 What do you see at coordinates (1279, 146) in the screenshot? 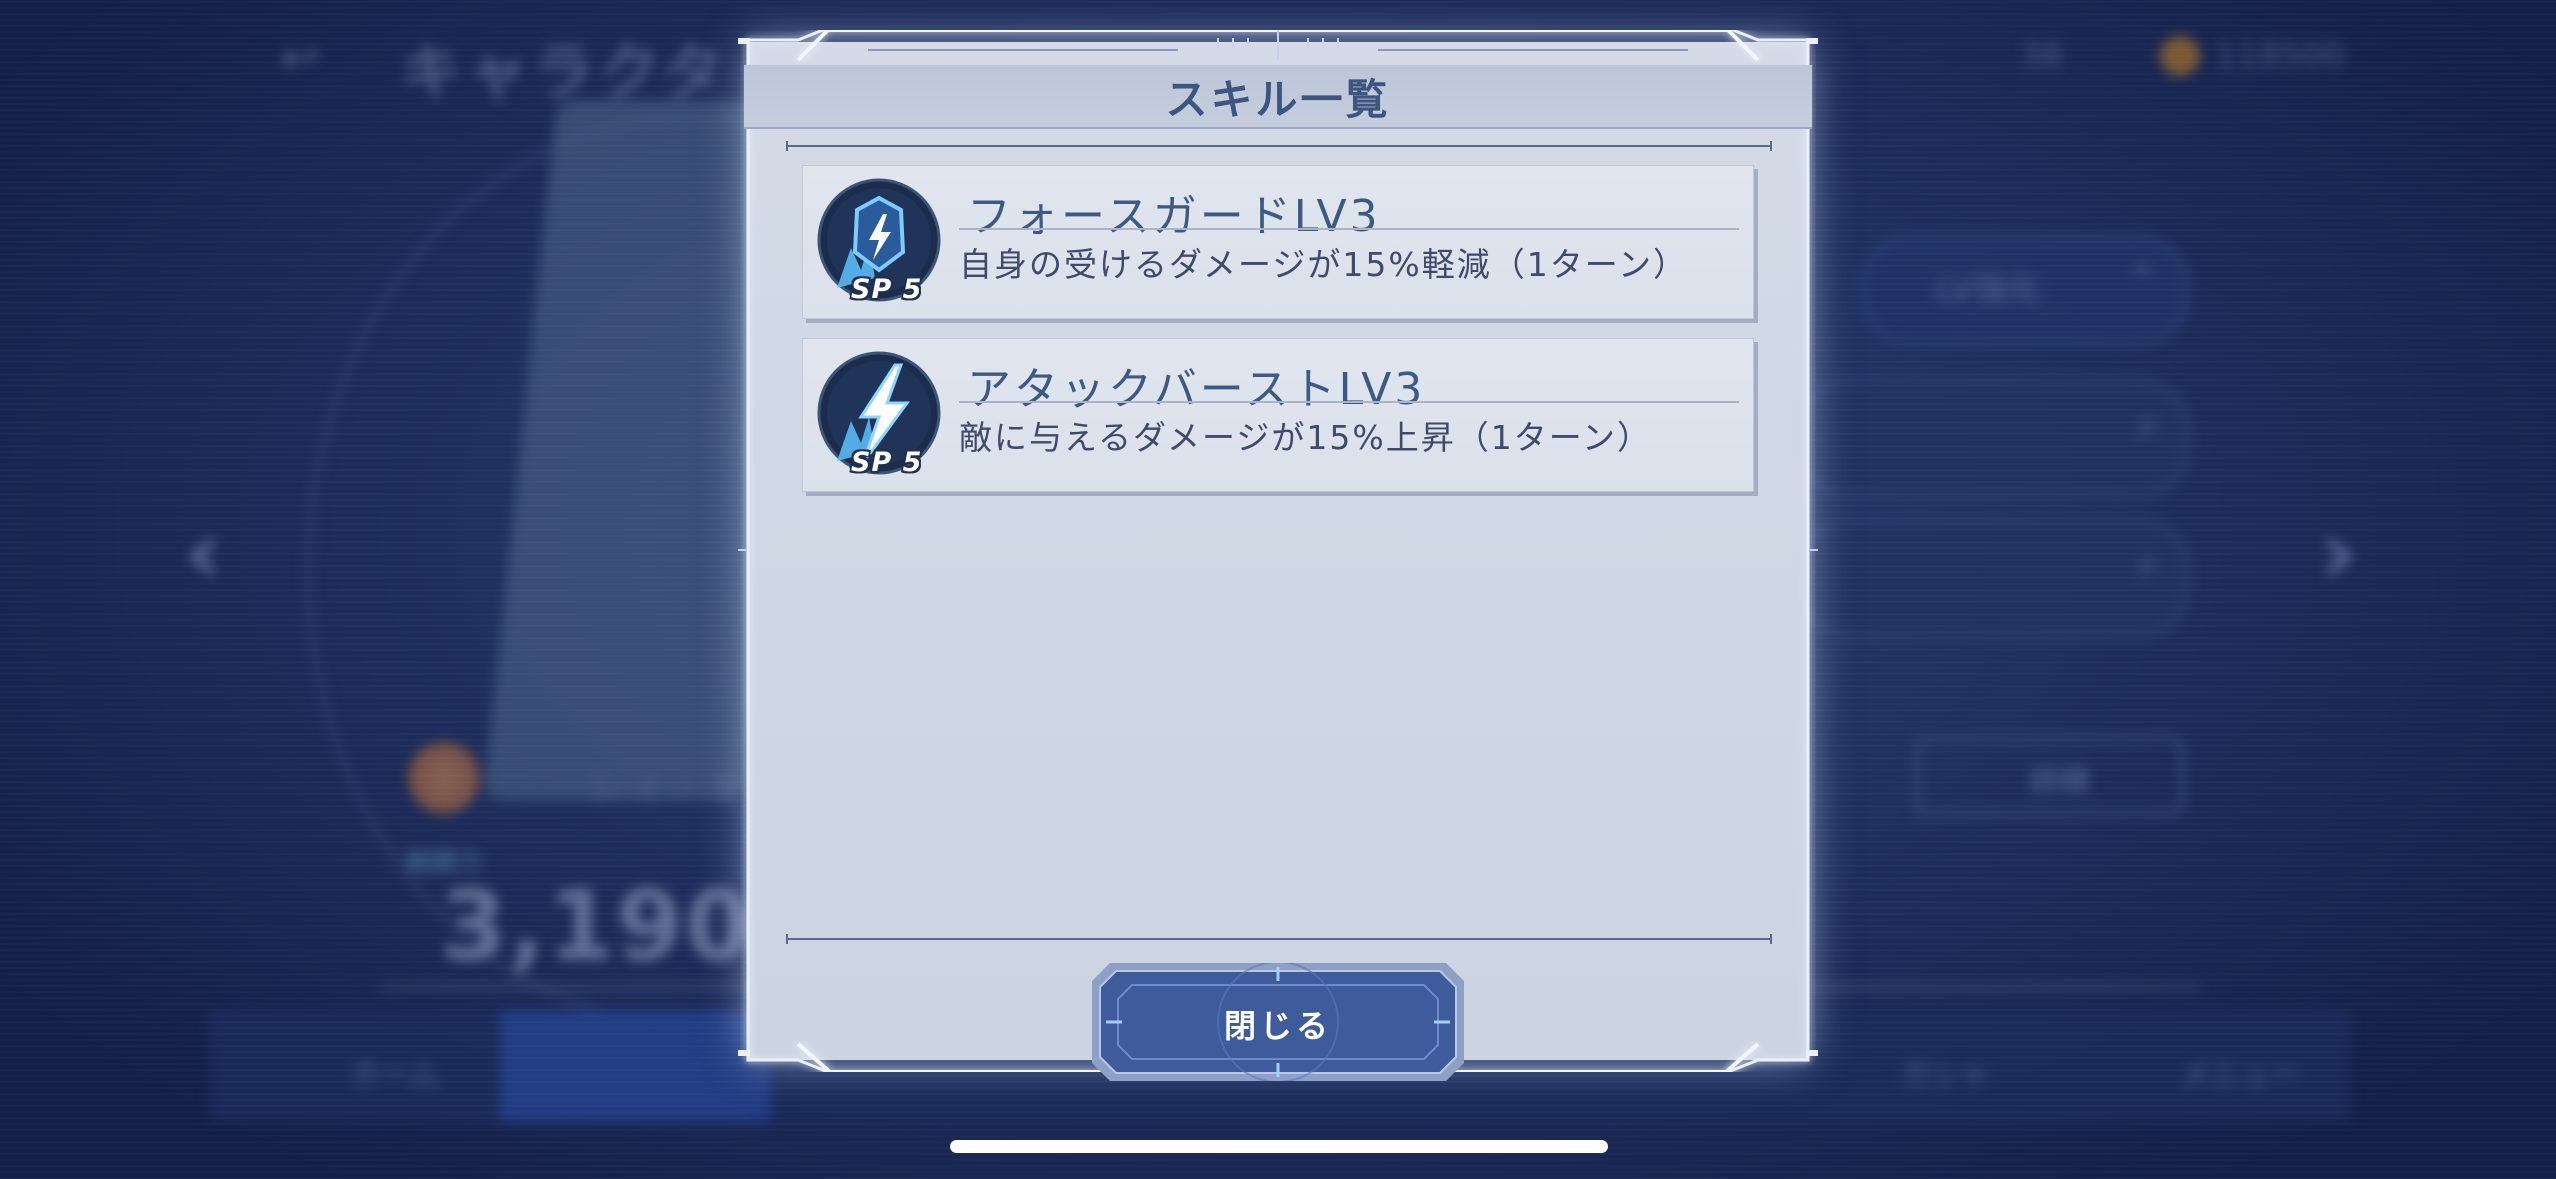
I see `top-divider` at bounding box center [1279, 146].